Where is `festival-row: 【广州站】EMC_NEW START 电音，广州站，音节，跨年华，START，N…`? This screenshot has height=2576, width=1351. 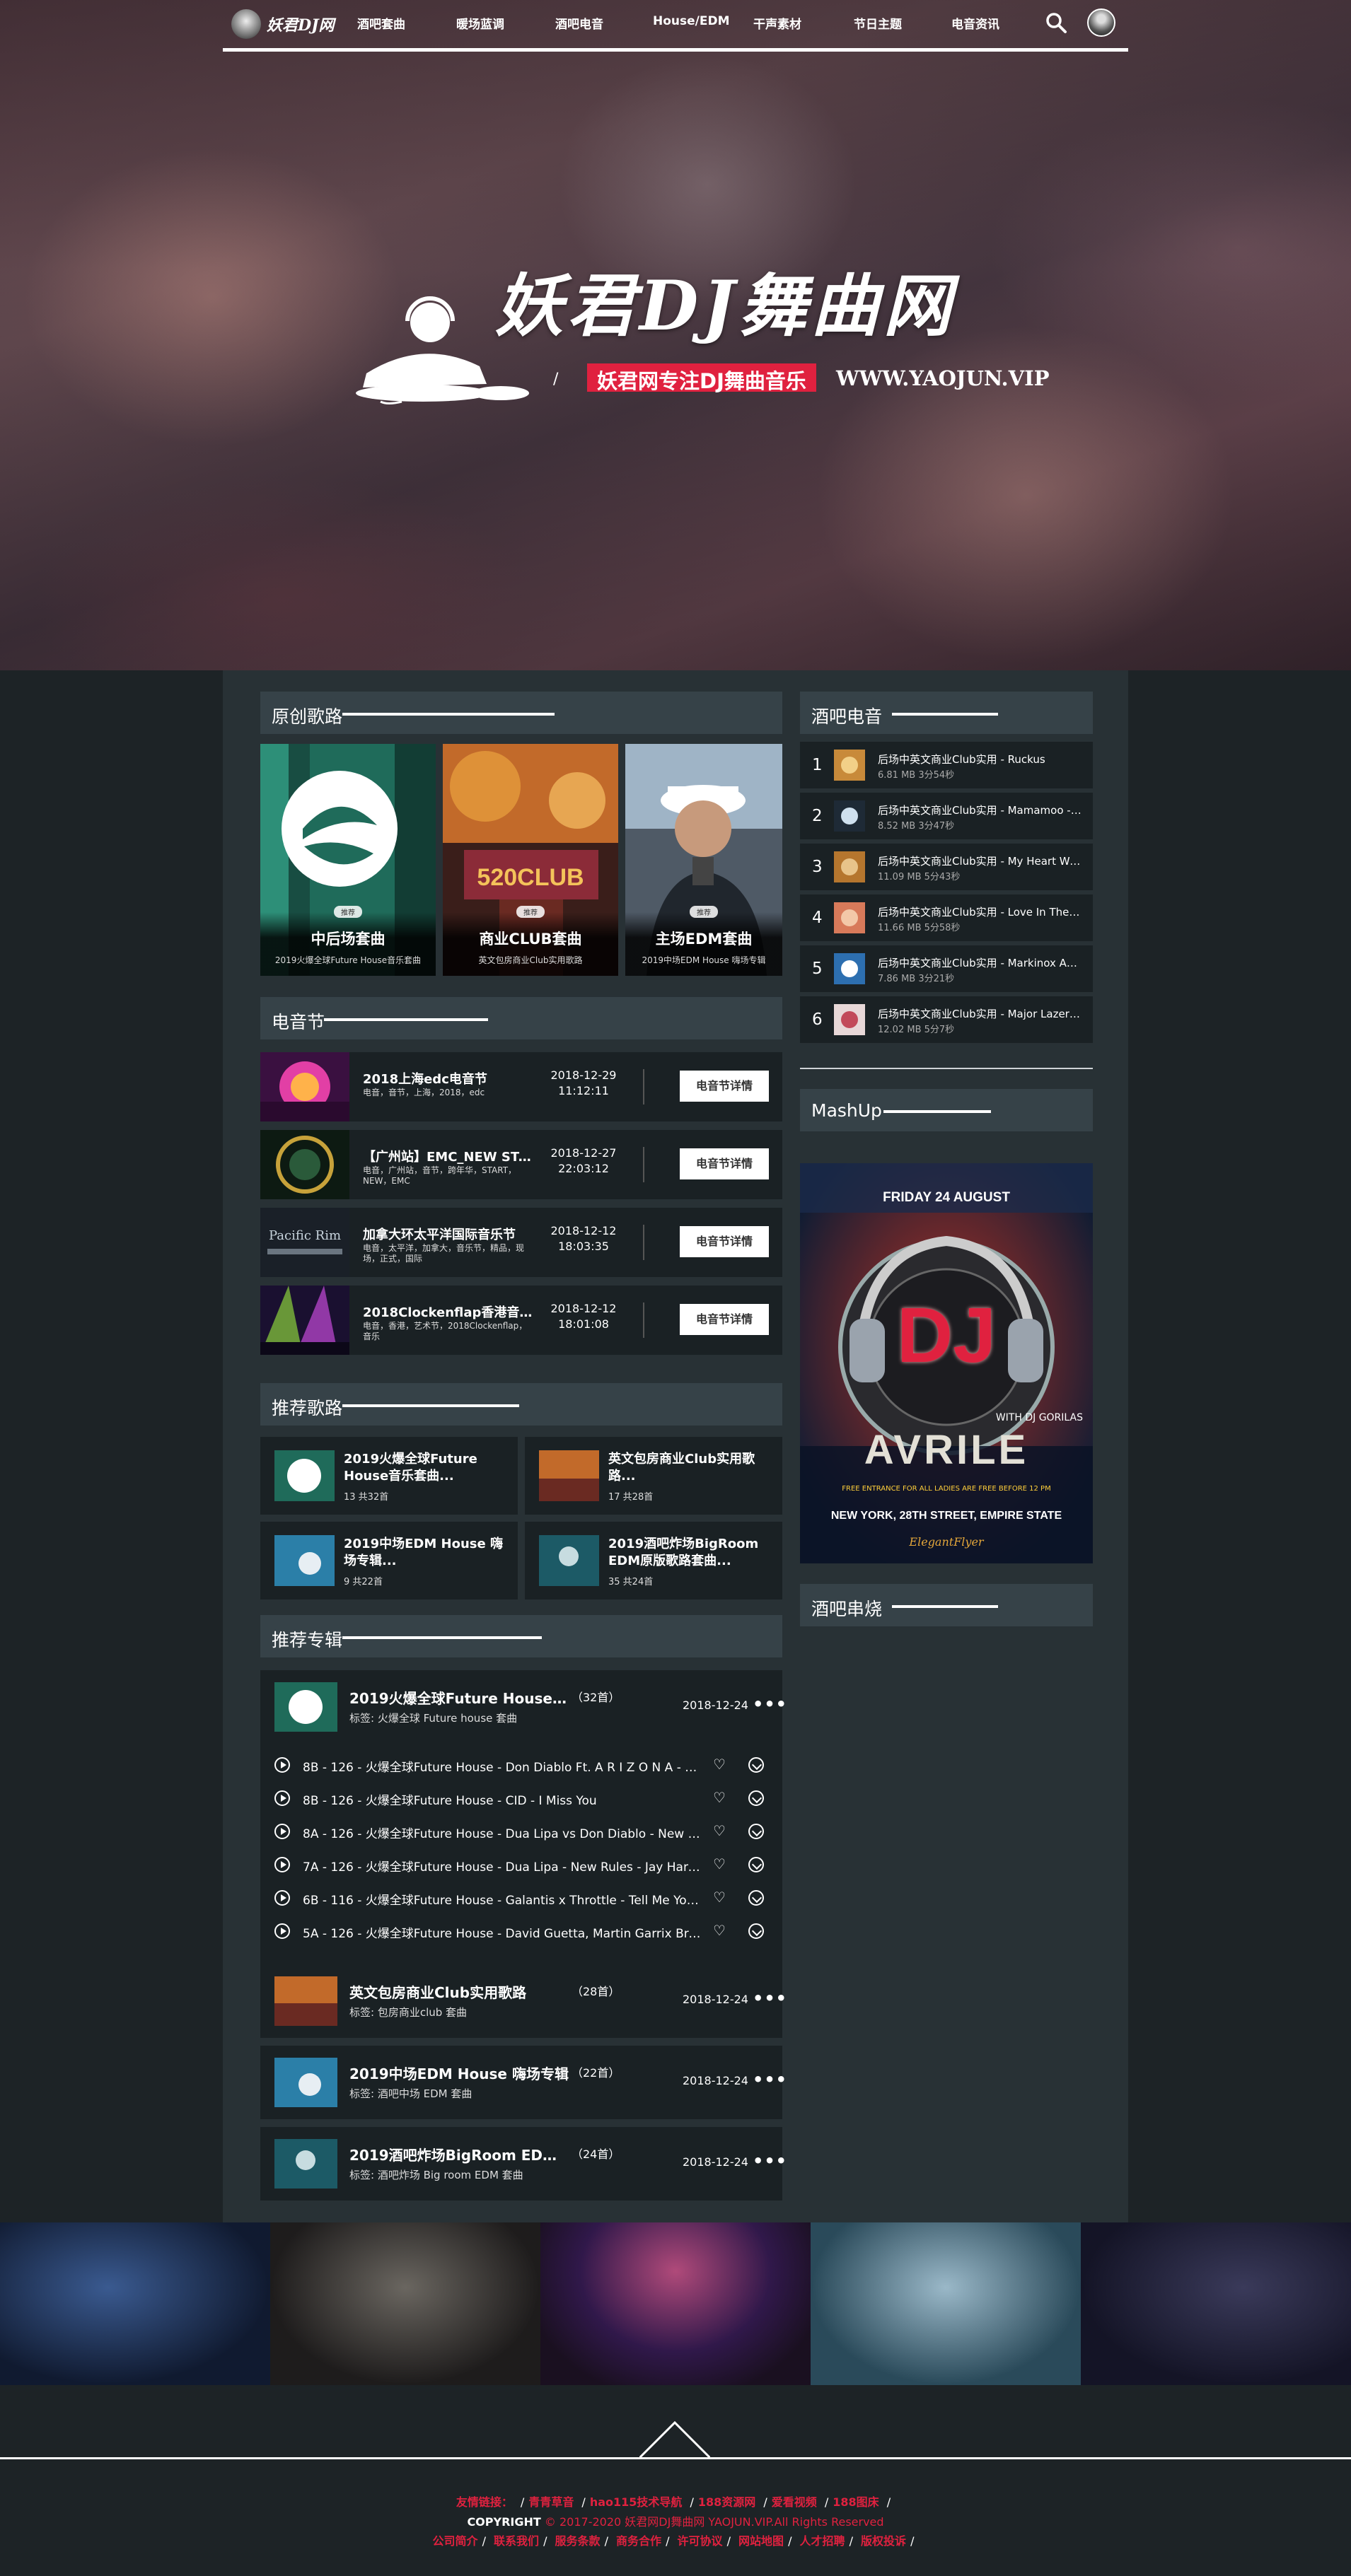 festival-row: 【广州站】EMC_NEW START 电音，广州站，音节，跨年华，START，N… is located at coordinates (521, 1164).